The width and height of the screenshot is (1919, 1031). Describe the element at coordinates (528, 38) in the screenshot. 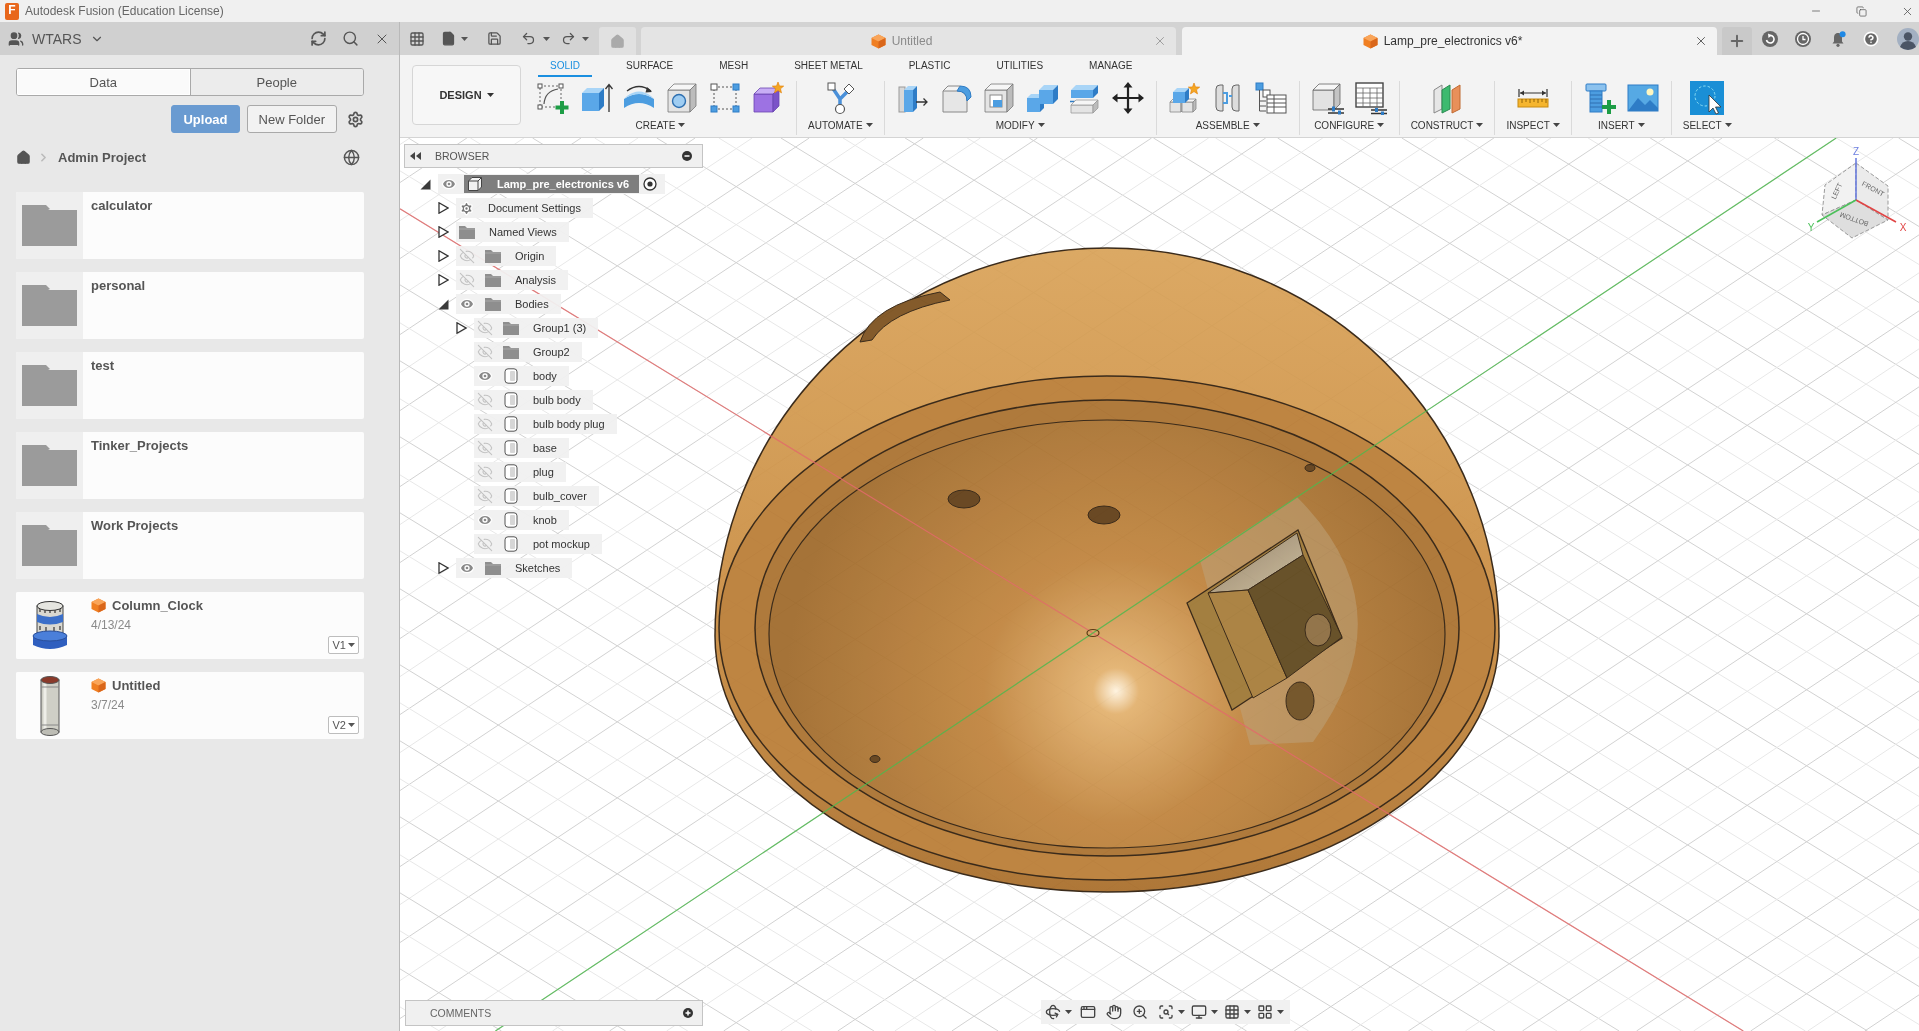

I see `undo-icon` at that location.